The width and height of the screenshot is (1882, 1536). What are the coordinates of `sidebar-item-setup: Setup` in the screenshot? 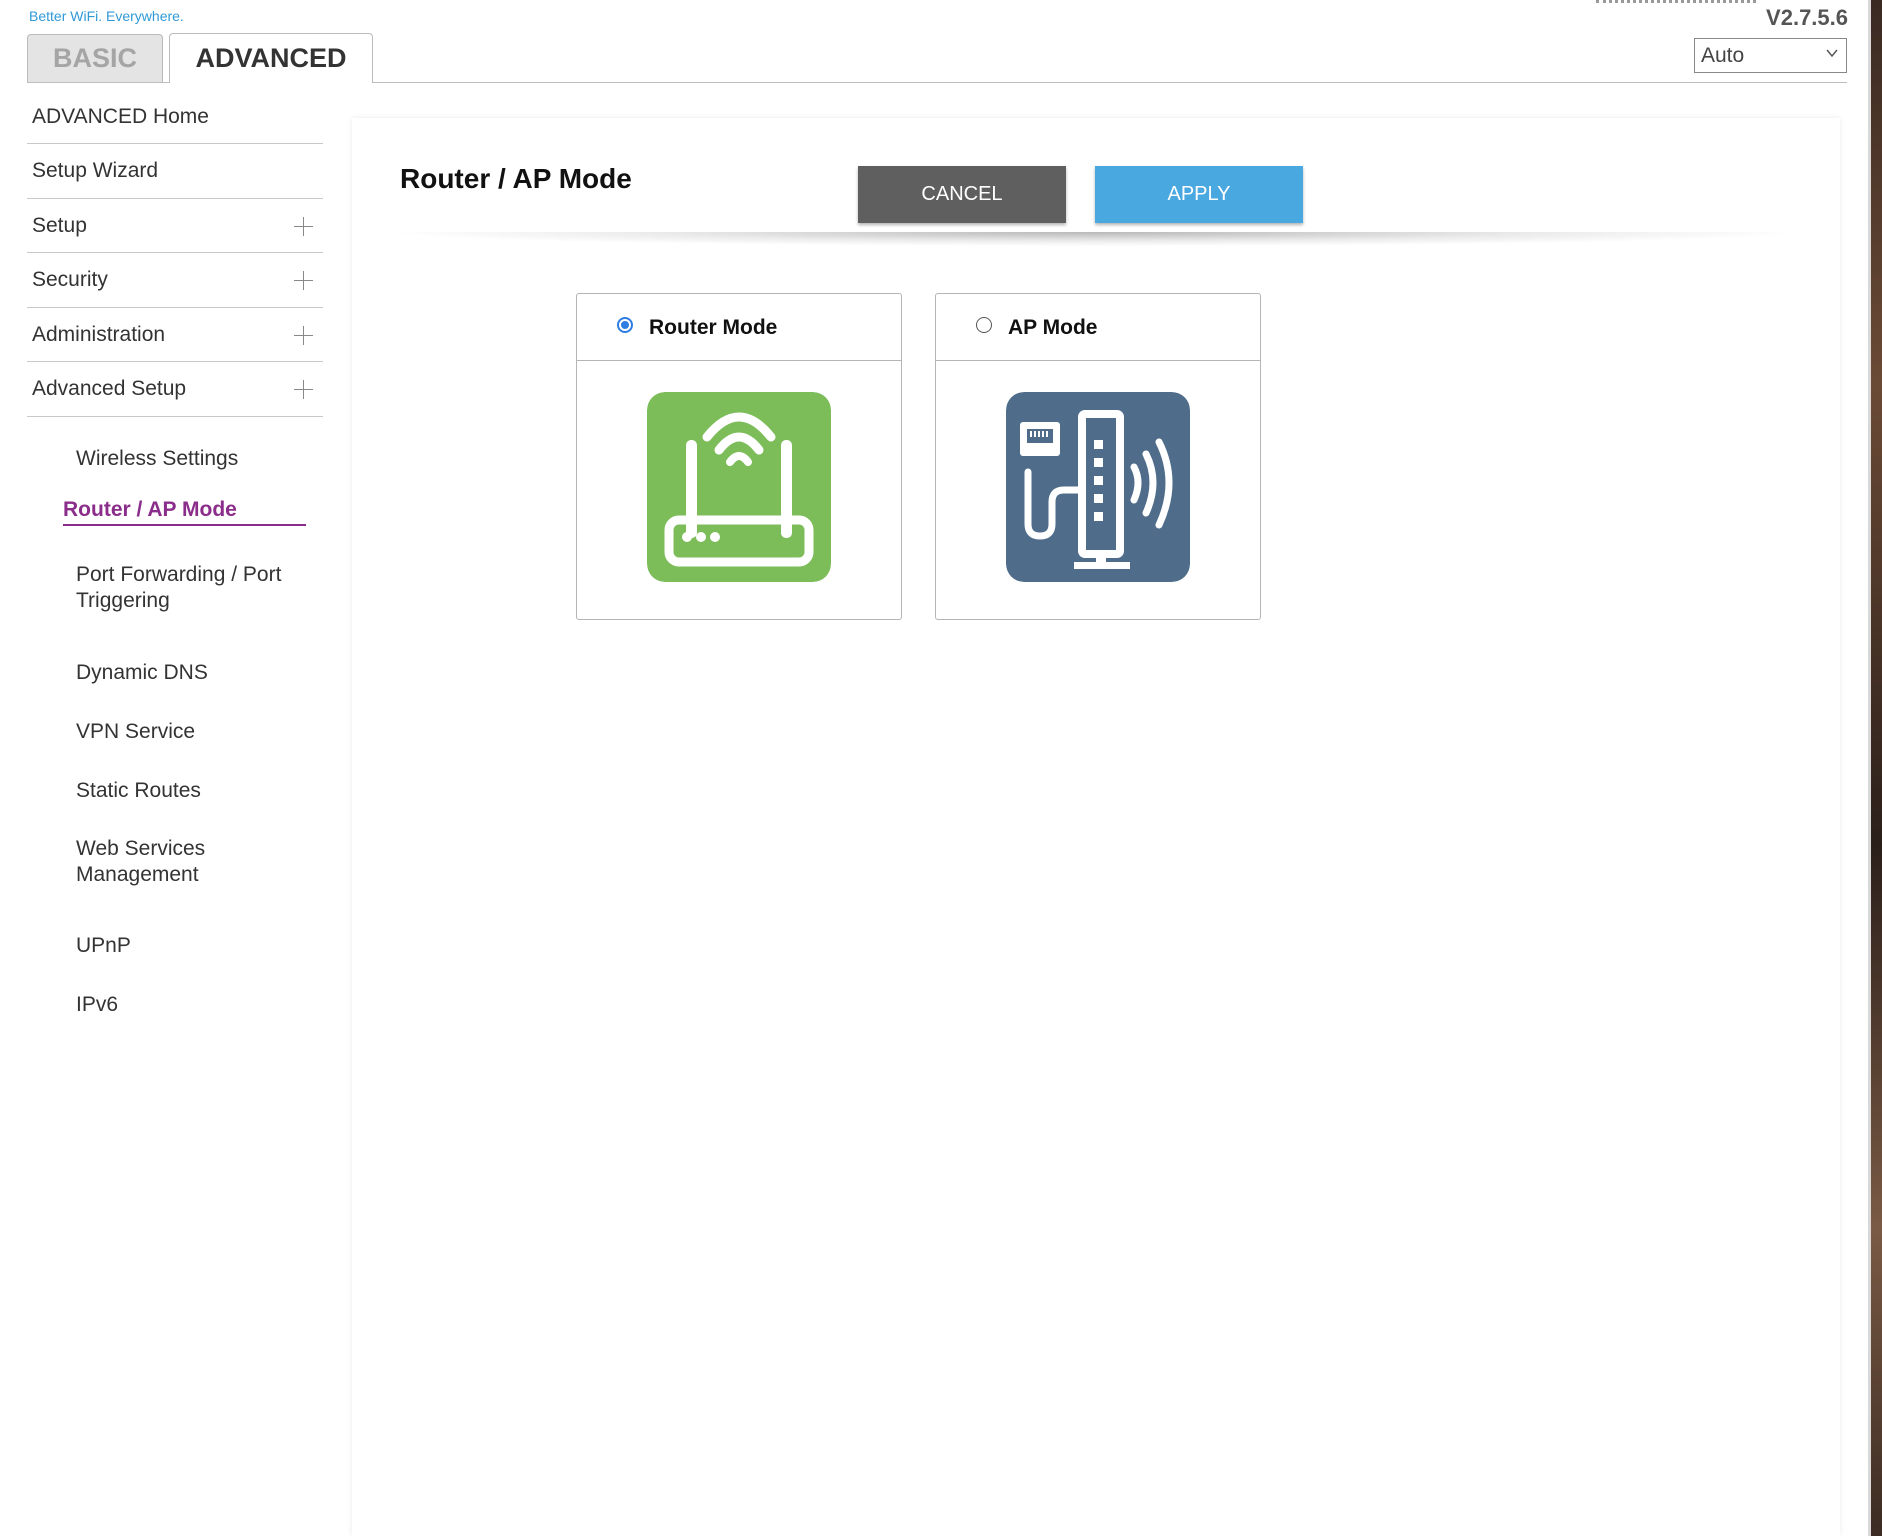 It's located at (175, 226).